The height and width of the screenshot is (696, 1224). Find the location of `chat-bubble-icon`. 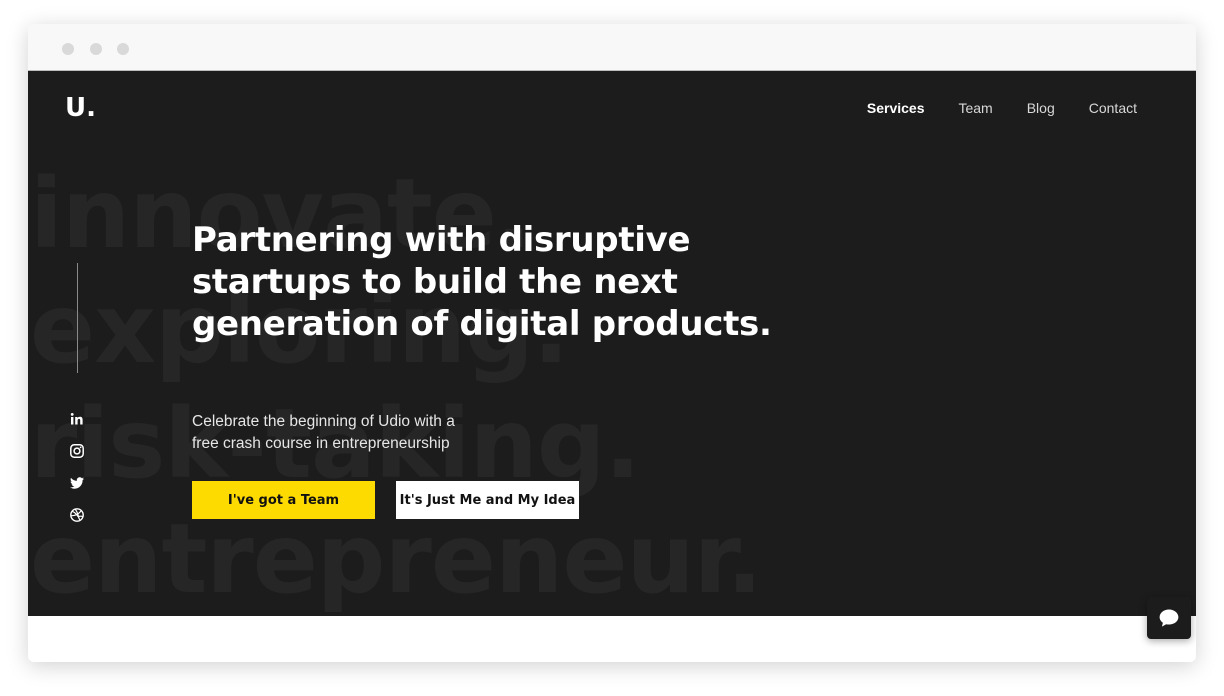

chat-bubble-icon is located at coordinates (1169, 618).